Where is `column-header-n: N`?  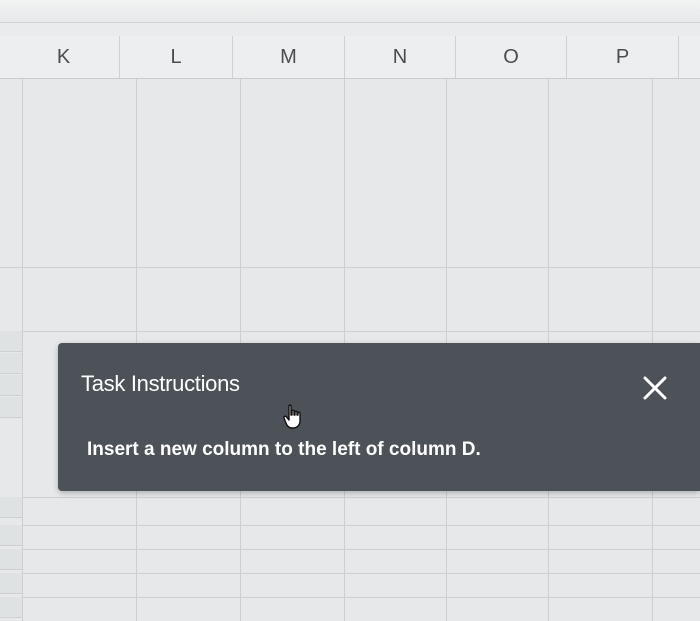 column-header-n: N is located at coordinates (400, 57).